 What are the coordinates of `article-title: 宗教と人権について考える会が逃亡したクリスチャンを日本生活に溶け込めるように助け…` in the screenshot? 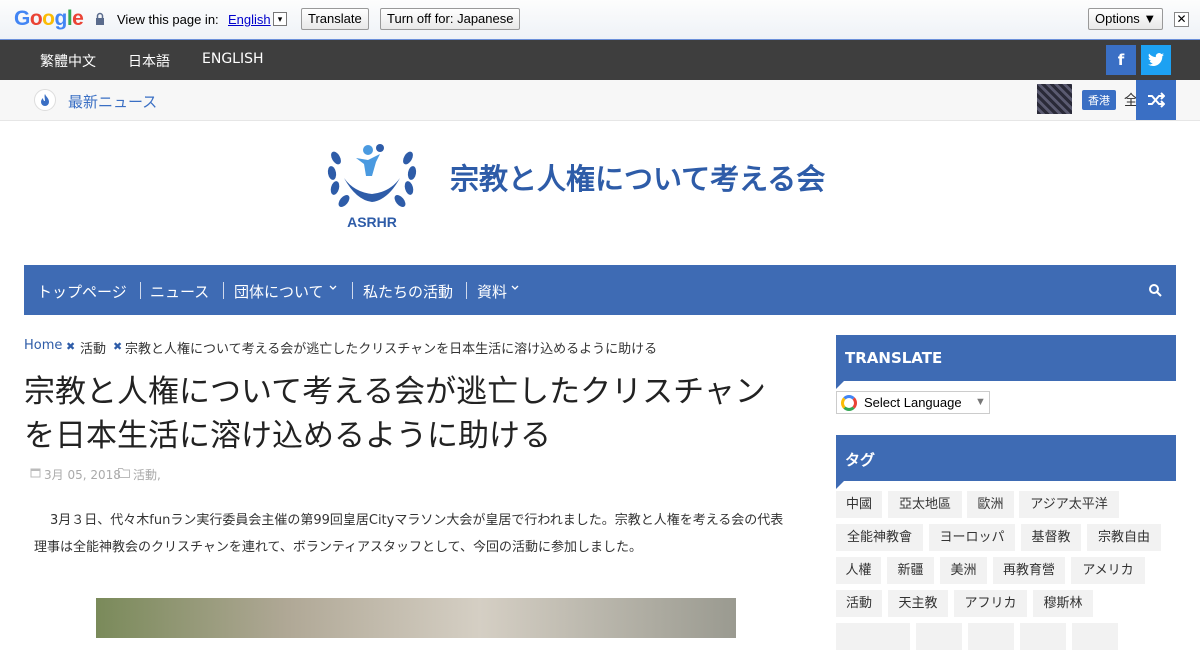 It's located at (395, 414).